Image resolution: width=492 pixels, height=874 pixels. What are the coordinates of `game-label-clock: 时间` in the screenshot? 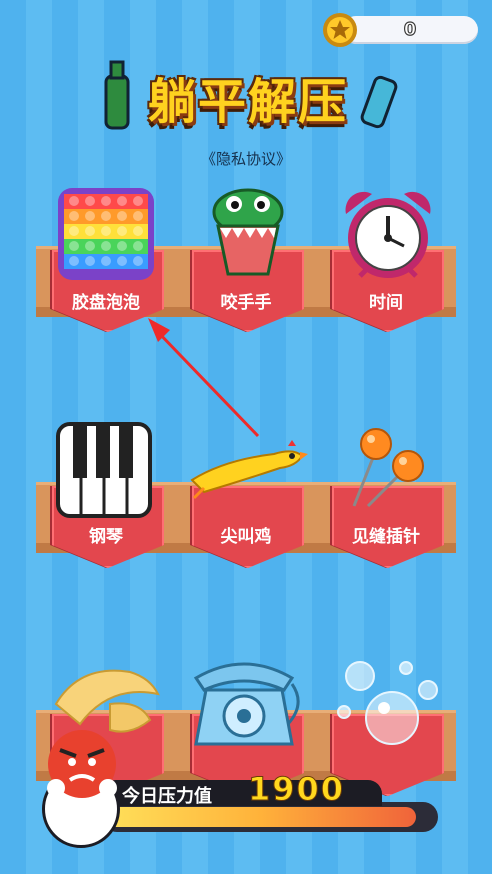 It's located at (386, 300).